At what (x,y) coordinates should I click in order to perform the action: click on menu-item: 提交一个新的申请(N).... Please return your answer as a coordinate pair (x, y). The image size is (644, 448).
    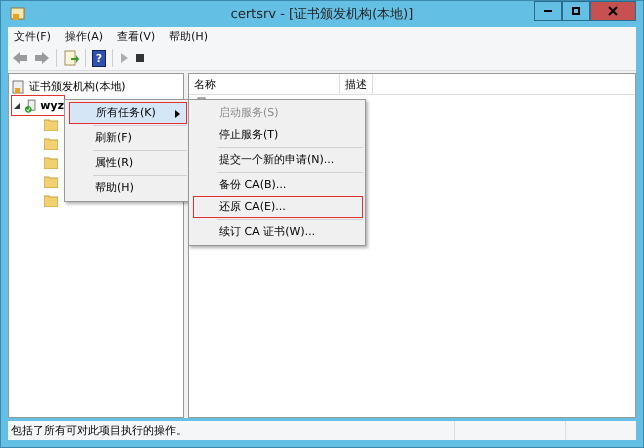
    Looking at the image, I should click on (278, 158).